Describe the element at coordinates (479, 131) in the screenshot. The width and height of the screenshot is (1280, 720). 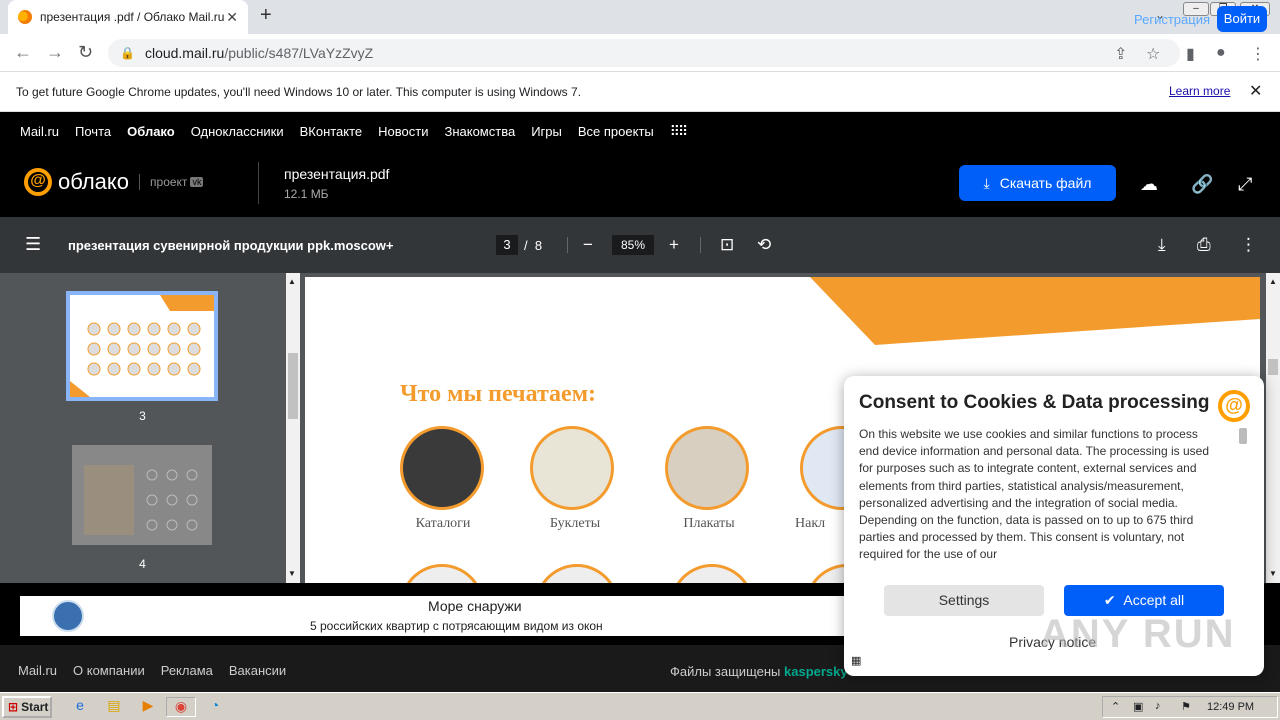
I see `nav-znakomstva: Знакомства` at that location.